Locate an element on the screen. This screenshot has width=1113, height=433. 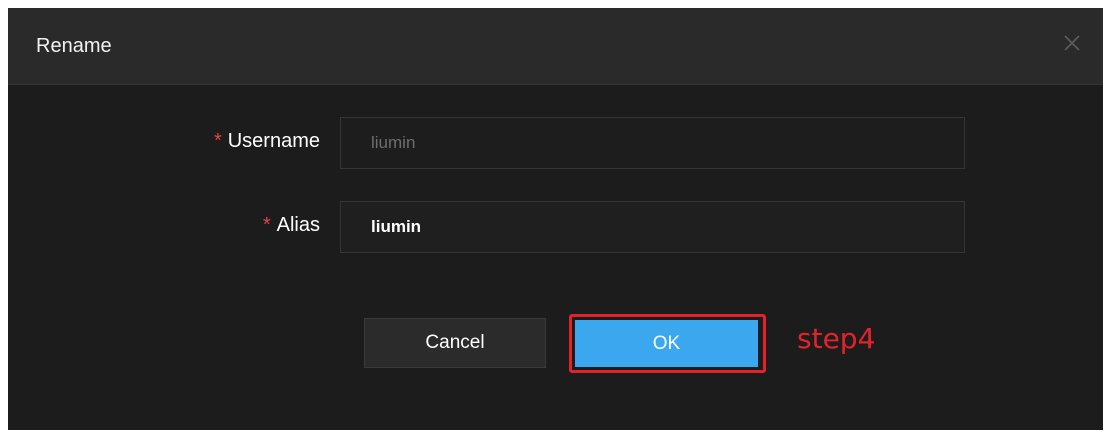
alias-label-text: Alias is located at coordinates (298, 225).